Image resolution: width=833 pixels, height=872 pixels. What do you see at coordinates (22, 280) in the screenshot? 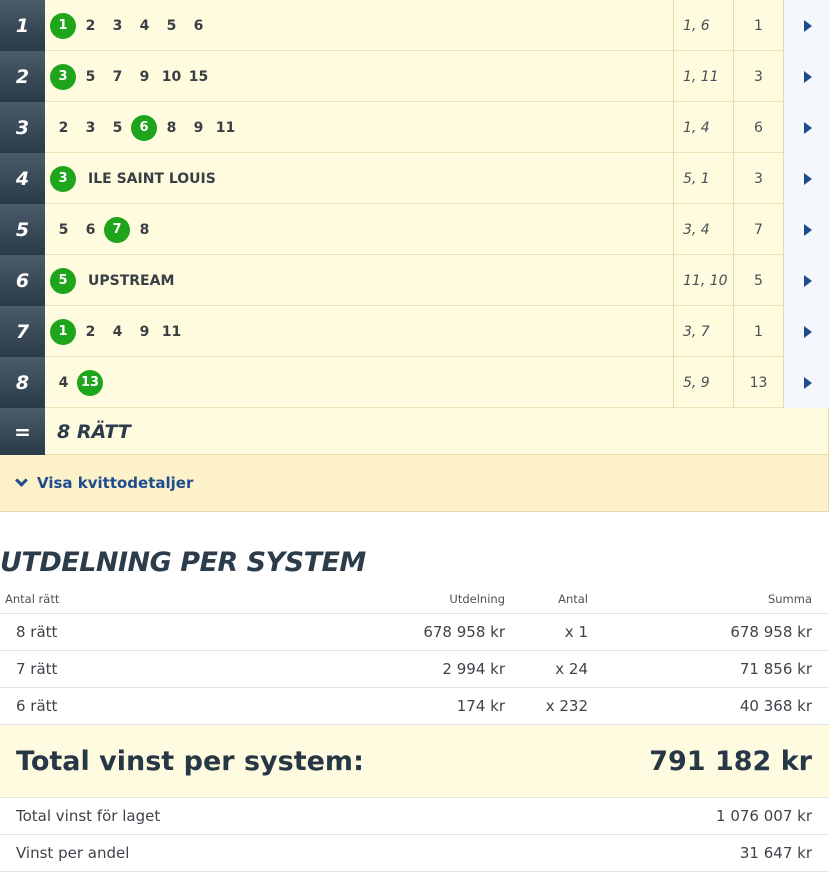
I see `leg-number: 6` at bounding box center [22, 280].